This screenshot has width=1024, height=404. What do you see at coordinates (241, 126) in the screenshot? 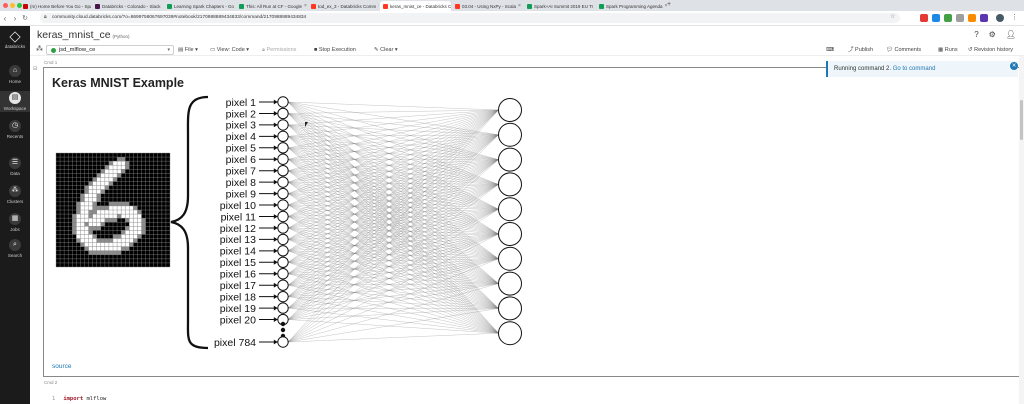
I see `pixel-label: pixel 3` at bounding box center [241, 126].